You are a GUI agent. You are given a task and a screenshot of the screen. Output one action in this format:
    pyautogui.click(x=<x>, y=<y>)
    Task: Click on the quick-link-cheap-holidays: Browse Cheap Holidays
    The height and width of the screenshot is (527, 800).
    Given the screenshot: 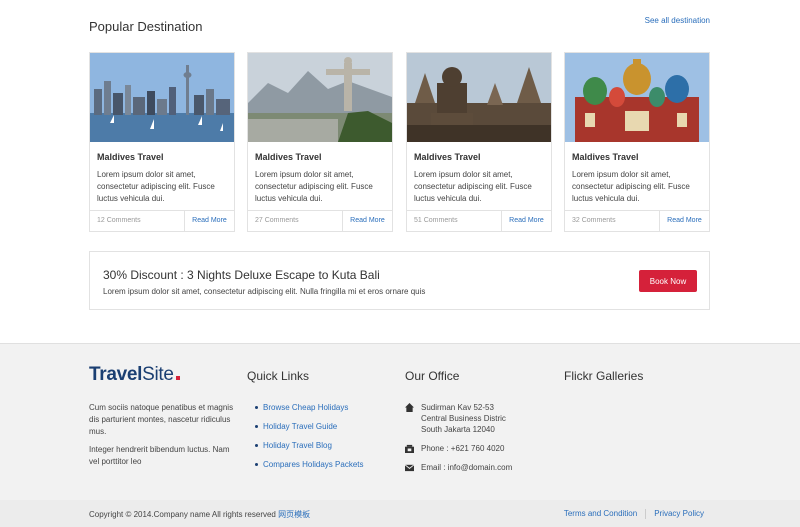 What is the action you would take?
    pyautogui.click(x=309, y=408)
    